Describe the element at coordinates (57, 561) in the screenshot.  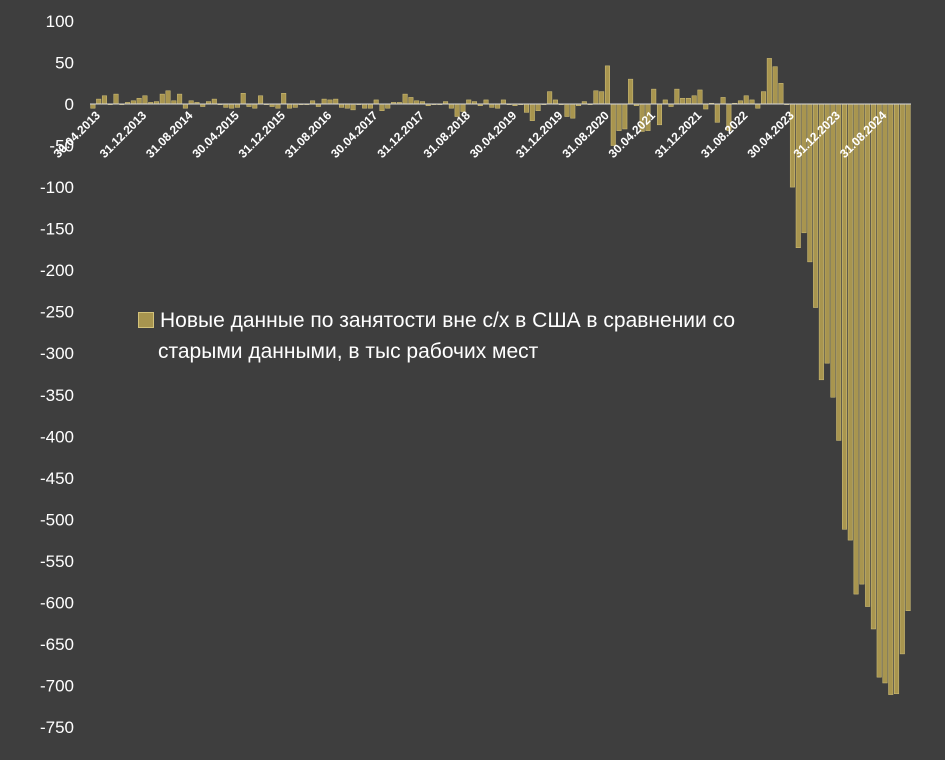
I see `y-tick-label: -550` at that location.